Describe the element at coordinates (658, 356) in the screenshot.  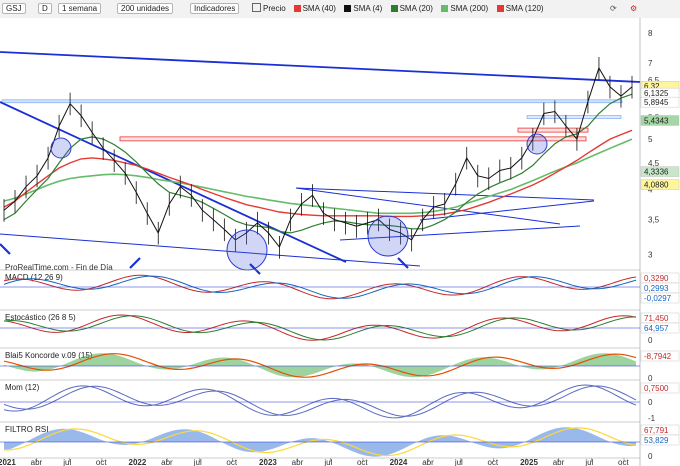
I see `value-badge-label: -8,7942` at that location.